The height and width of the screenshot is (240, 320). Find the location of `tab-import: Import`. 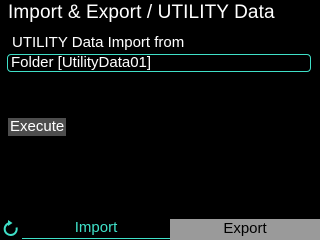

tab-import: Import is located at coordinates (96, 228).